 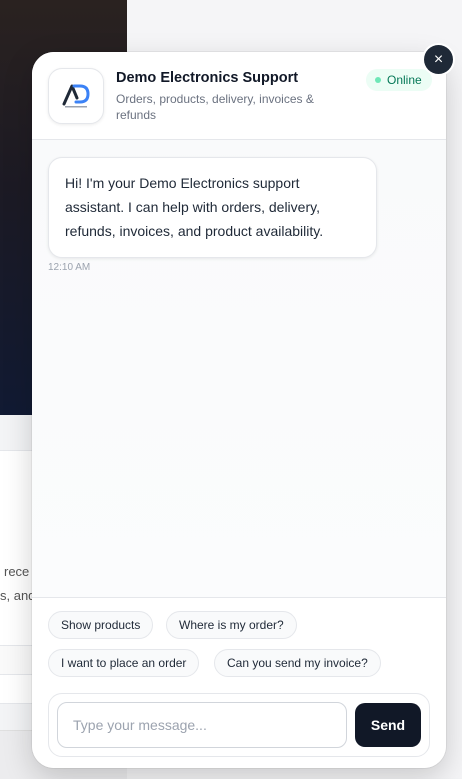 What do you see at coordinates (17, 571) in the screenshot?
I see `background-text: rece` at bounding box center [17, 571].